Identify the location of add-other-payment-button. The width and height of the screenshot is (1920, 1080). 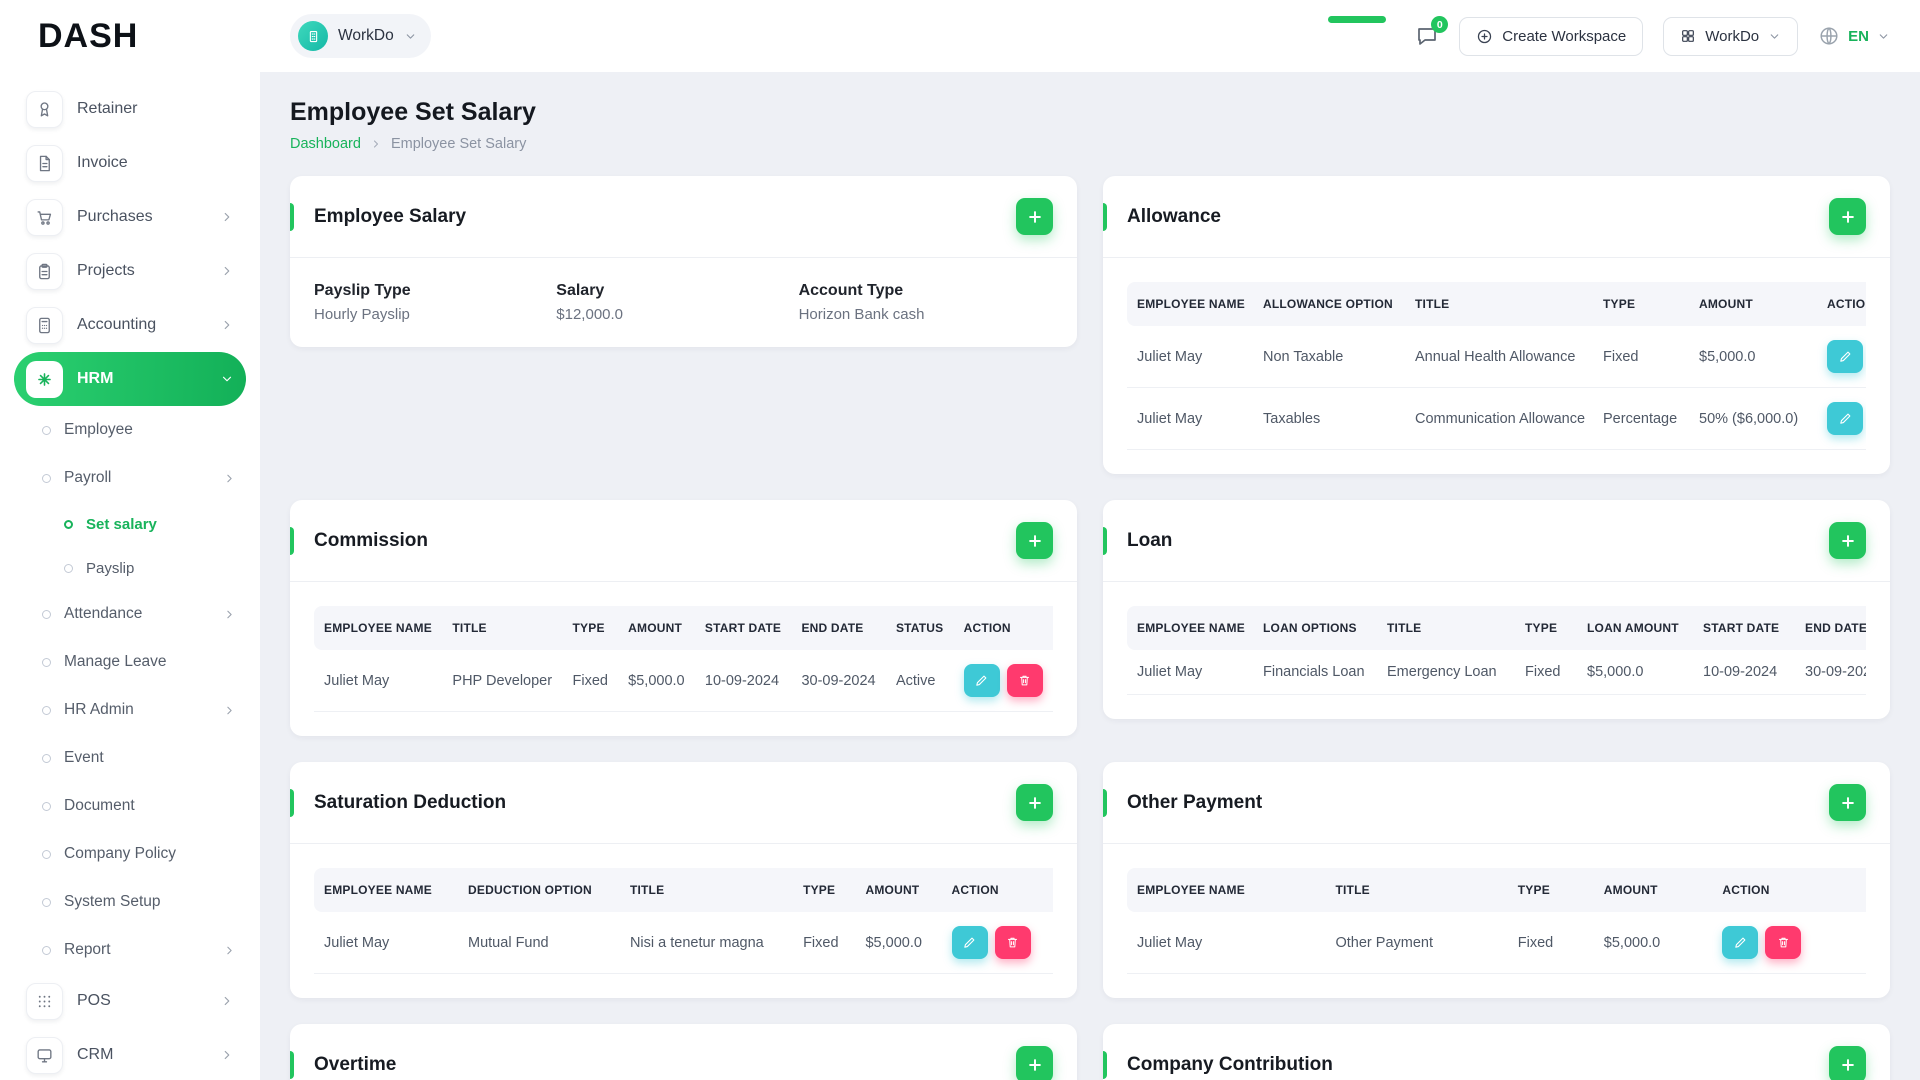
(1847, 802).